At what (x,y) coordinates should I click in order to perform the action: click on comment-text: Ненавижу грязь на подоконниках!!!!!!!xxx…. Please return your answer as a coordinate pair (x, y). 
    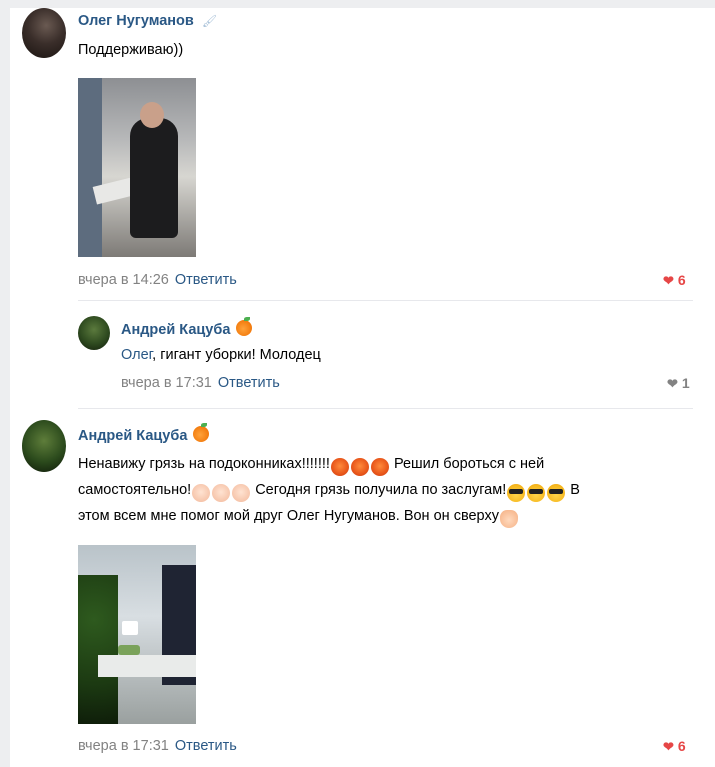
    Looking at the image, I should click on (388, 490).